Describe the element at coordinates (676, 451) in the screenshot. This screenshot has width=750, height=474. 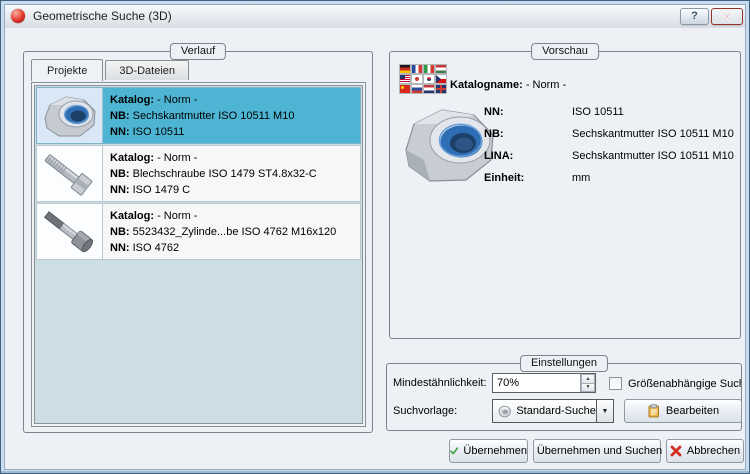
I see `cancel-x-icon` at that location.